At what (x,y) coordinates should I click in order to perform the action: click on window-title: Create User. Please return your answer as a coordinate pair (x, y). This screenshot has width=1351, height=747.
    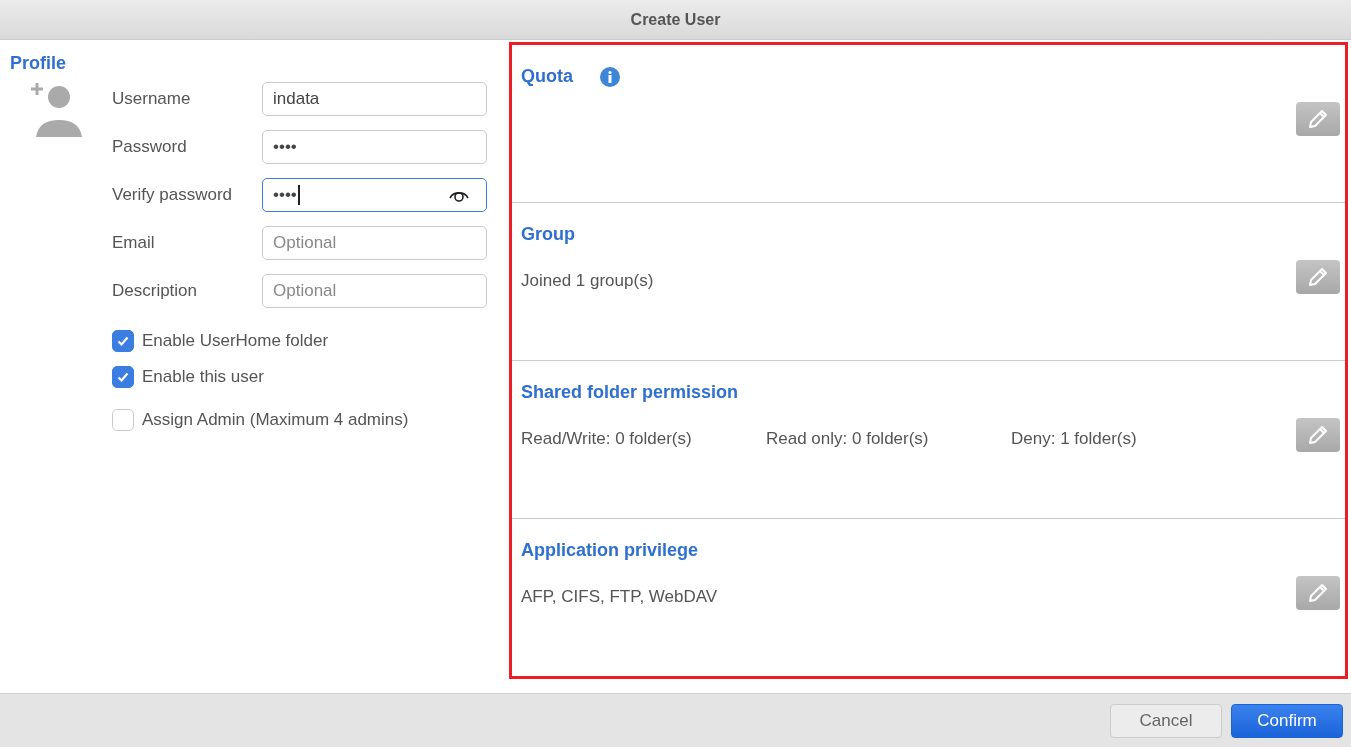
    Looking at the image, I should click on (675, 19).